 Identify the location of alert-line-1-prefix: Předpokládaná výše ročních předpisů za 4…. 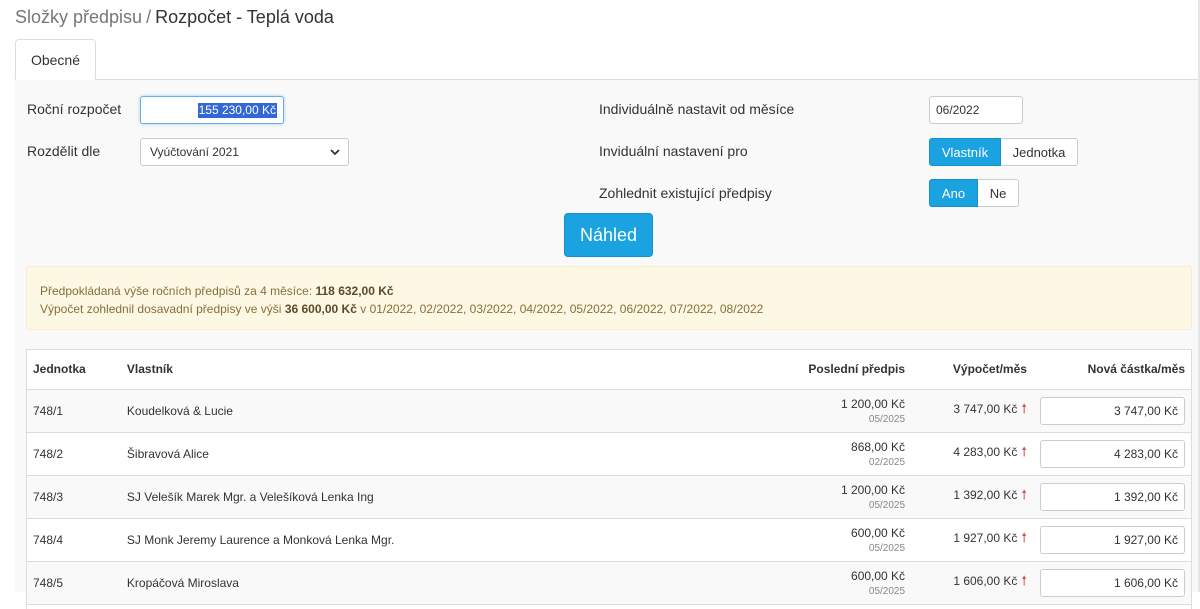
(176, 291).